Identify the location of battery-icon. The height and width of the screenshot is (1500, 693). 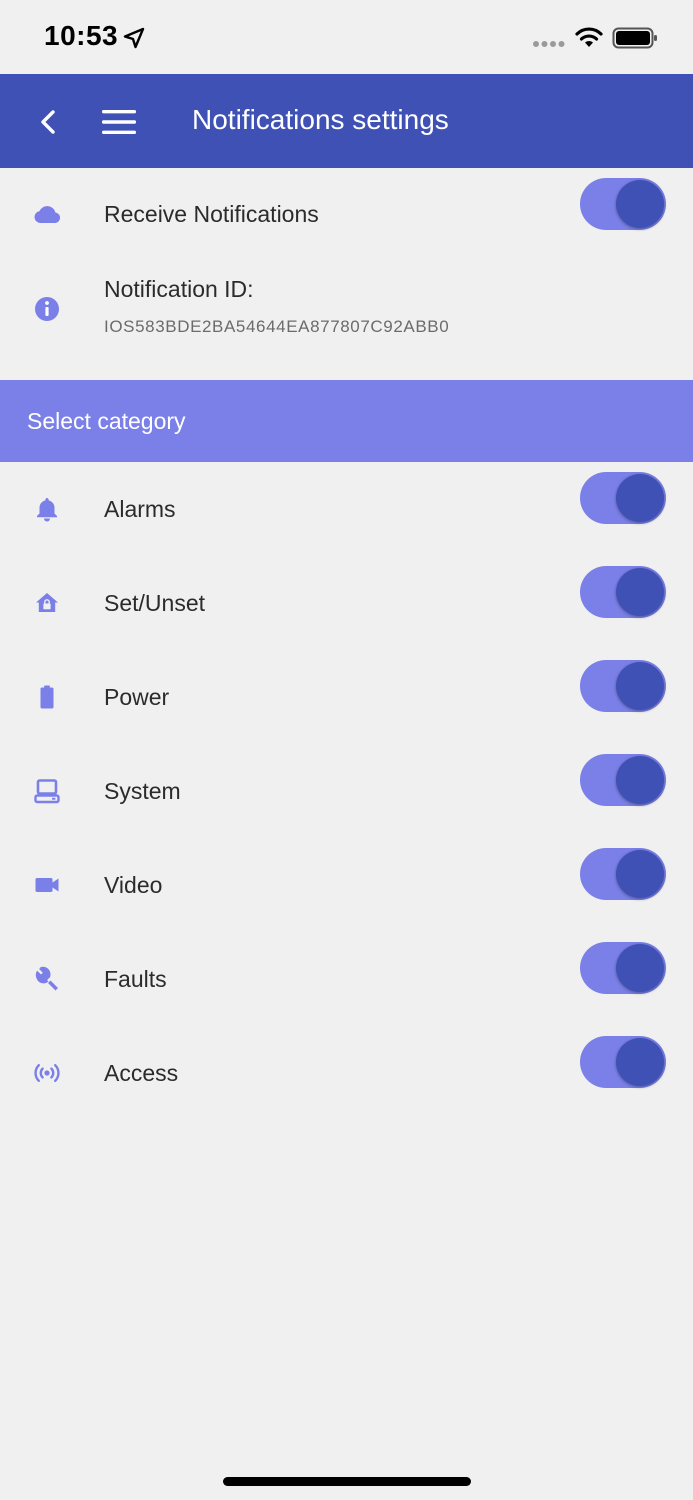
(47, 697).